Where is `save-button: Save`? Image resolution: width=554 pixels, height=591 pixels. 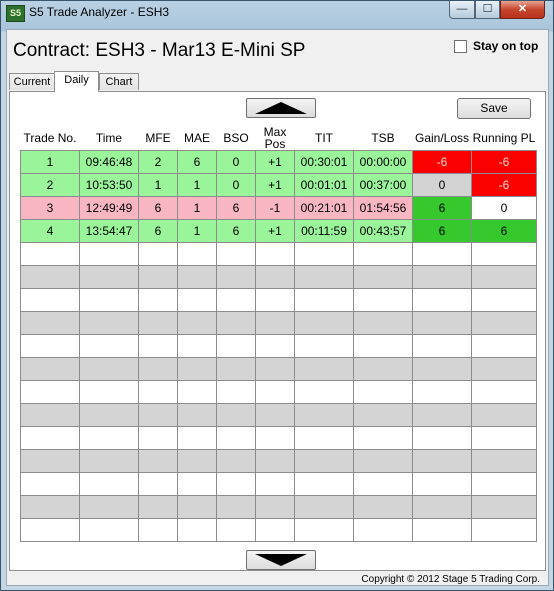
save-button: Save is located at coordinates (494, 108).